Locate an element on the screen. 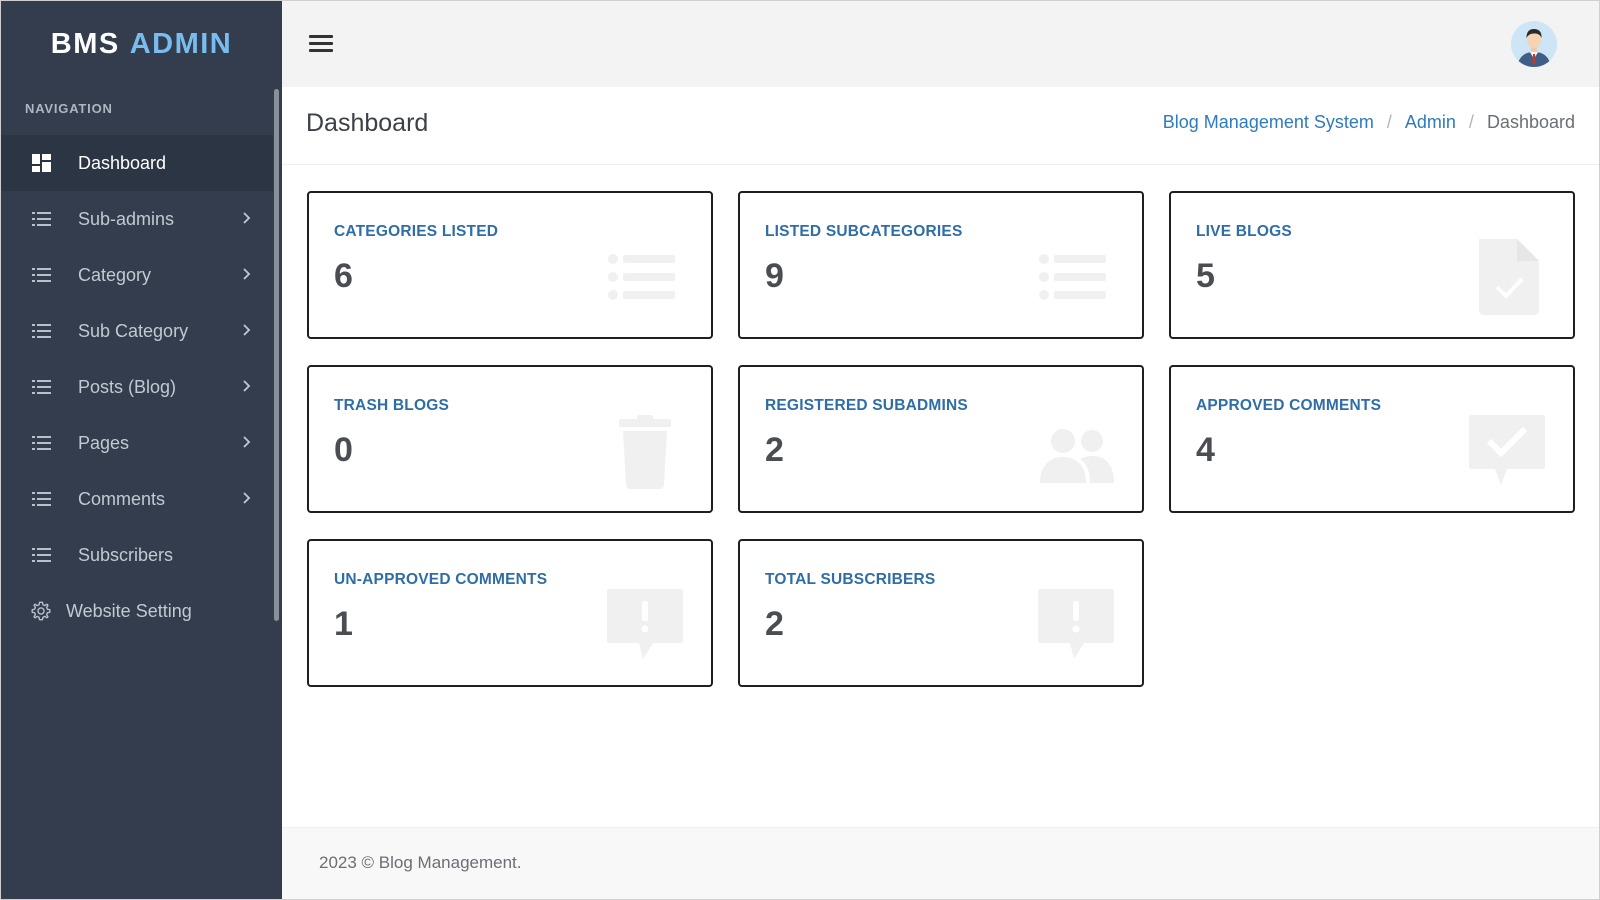 The width and height of the screenshot is (1600, 900). brand-logo: BMS ADMIN is located at coordinates (141, 44).